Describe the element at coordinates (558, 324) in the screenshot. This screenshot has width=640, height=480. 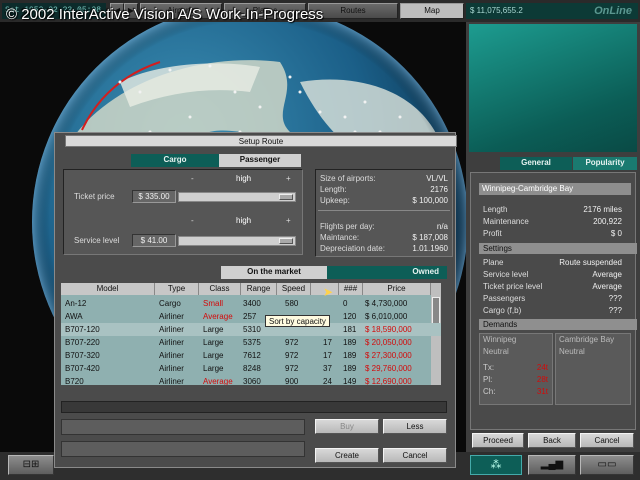
I see `demands-header: Demands` at that location.